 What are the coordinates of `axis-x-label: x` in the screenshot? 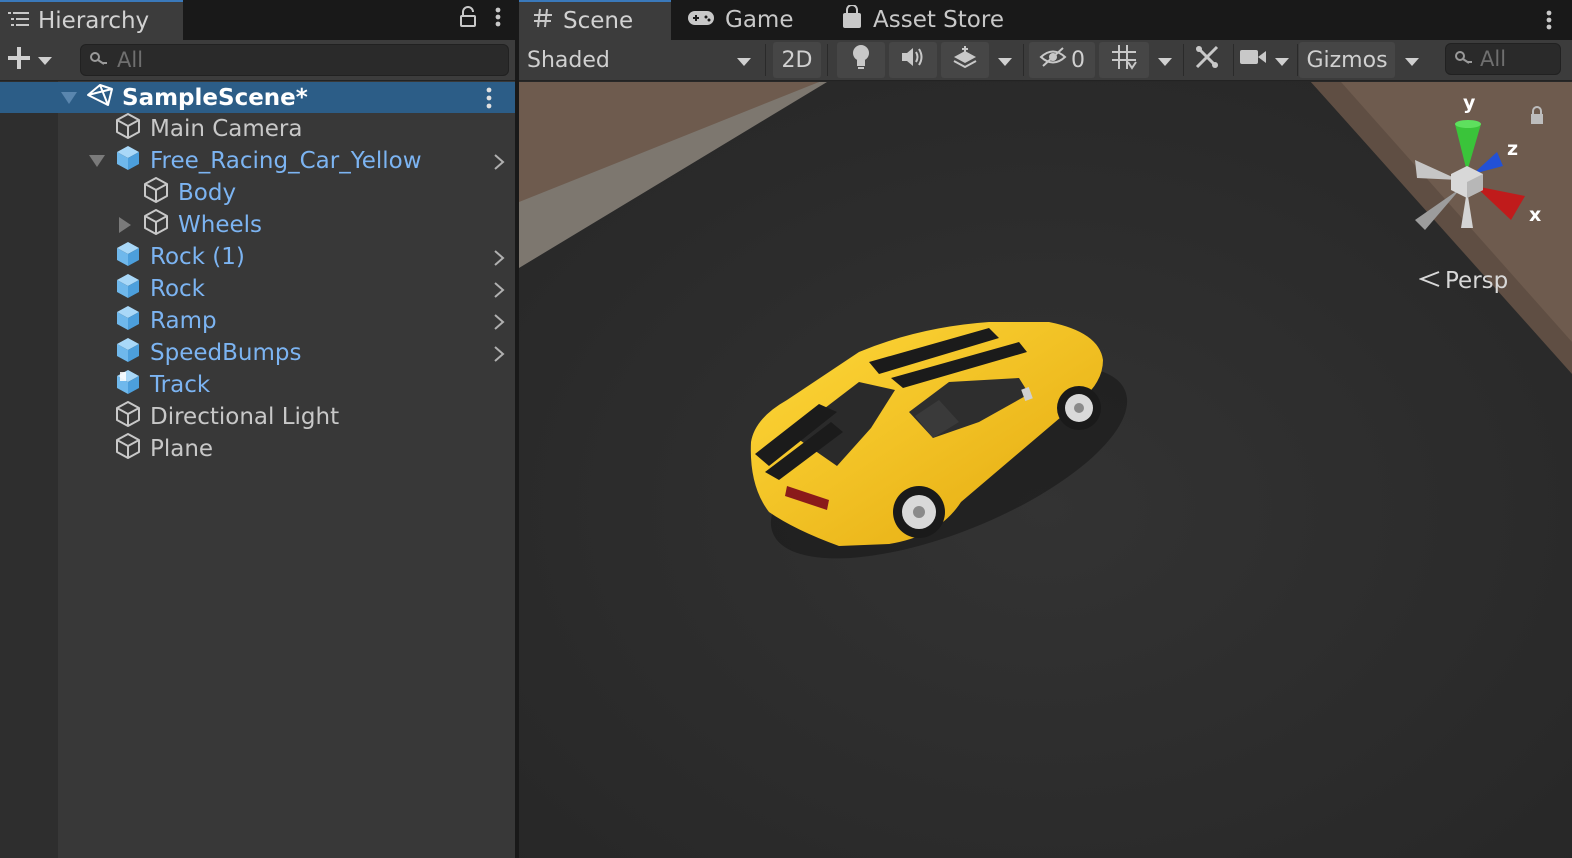 It's located at (1535, 215).